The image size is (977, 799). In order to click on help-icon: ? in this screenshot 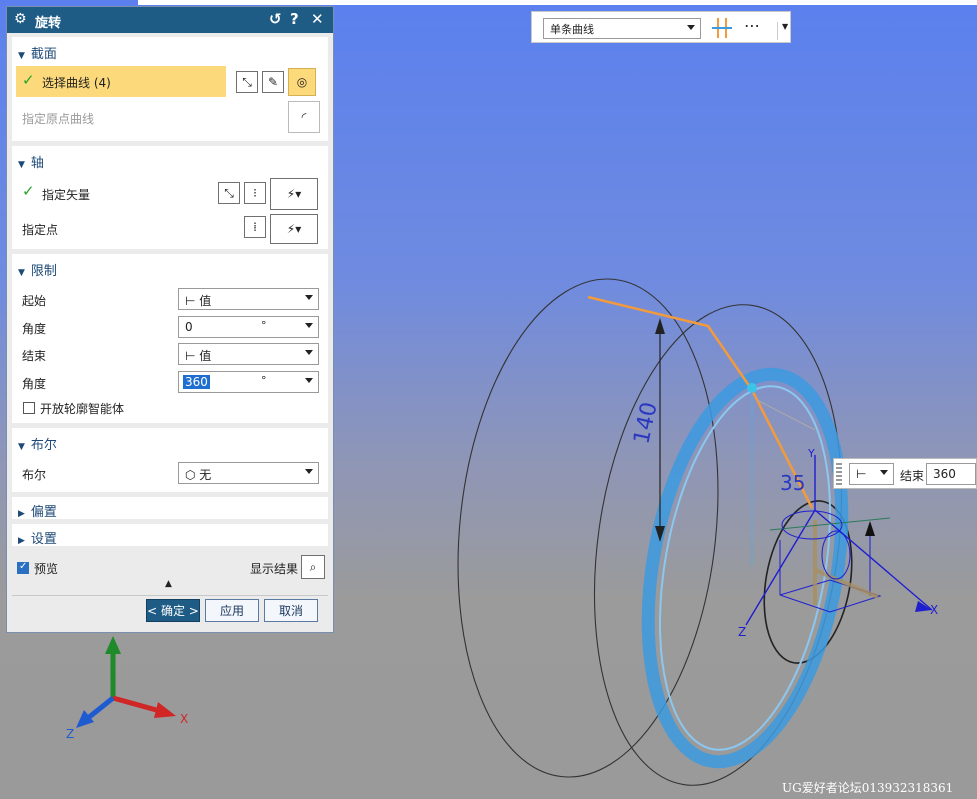, I will do `click(294, 19)`.